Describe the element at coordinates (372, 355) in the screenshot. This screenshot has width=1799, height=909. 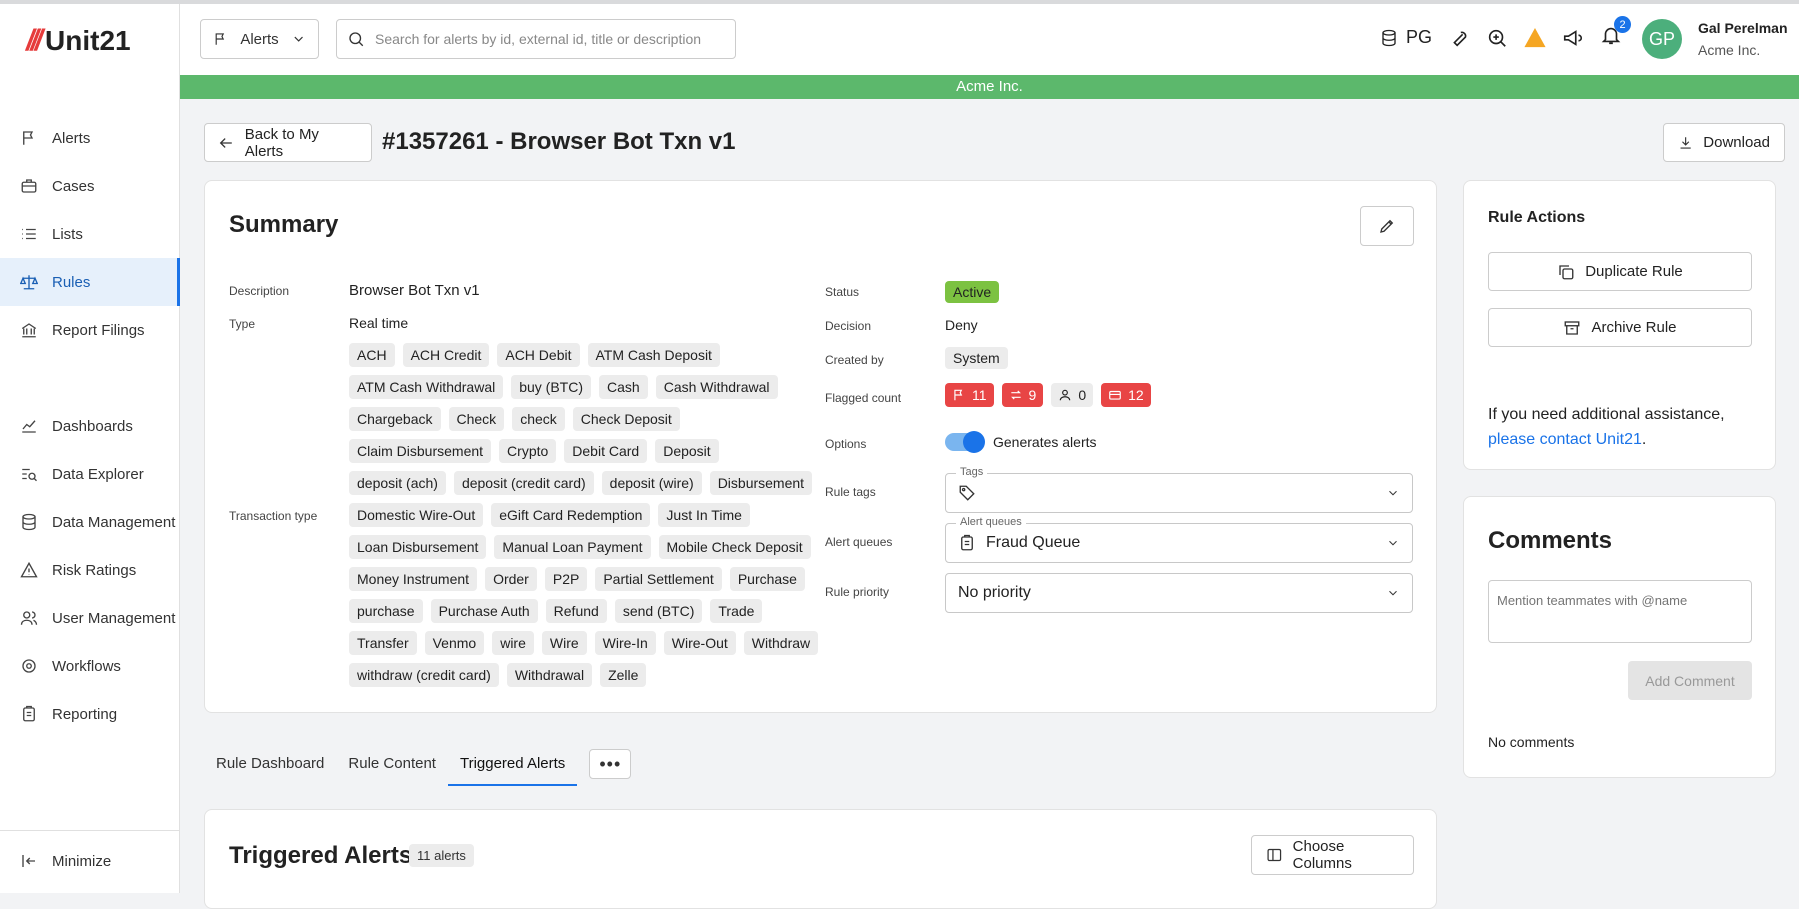
I see `transaction-type-chip: ACH` at that location.